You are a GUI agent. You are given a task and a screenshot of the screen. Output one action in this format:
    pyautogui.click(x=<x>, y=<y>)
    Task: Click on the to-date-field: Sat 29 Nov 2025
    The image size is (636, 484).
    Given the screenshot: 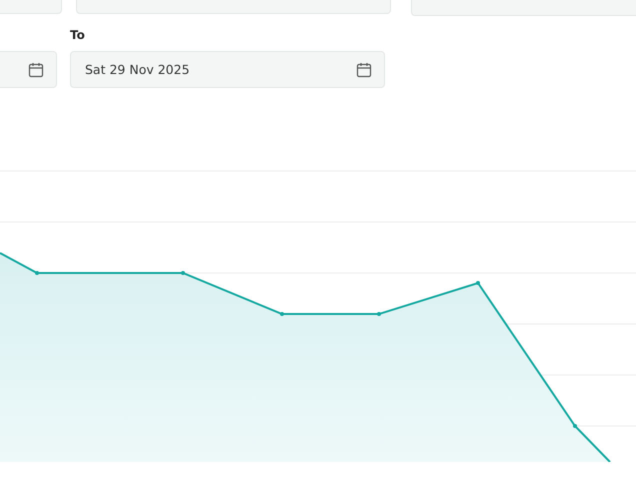 What is the action you would take?
    pyautogui.click(x=227, y=69)
    